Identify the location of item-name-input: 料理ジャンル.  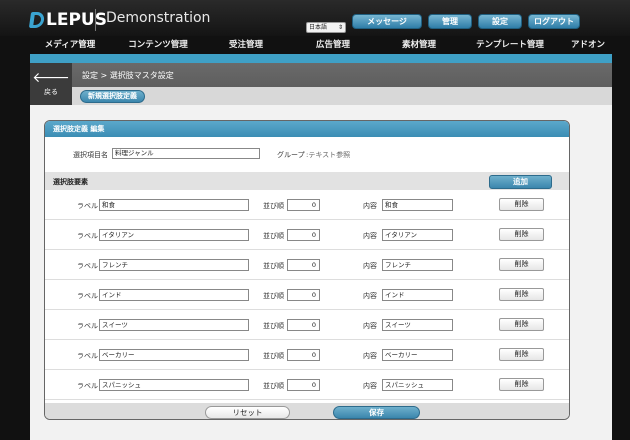
(186, 153).